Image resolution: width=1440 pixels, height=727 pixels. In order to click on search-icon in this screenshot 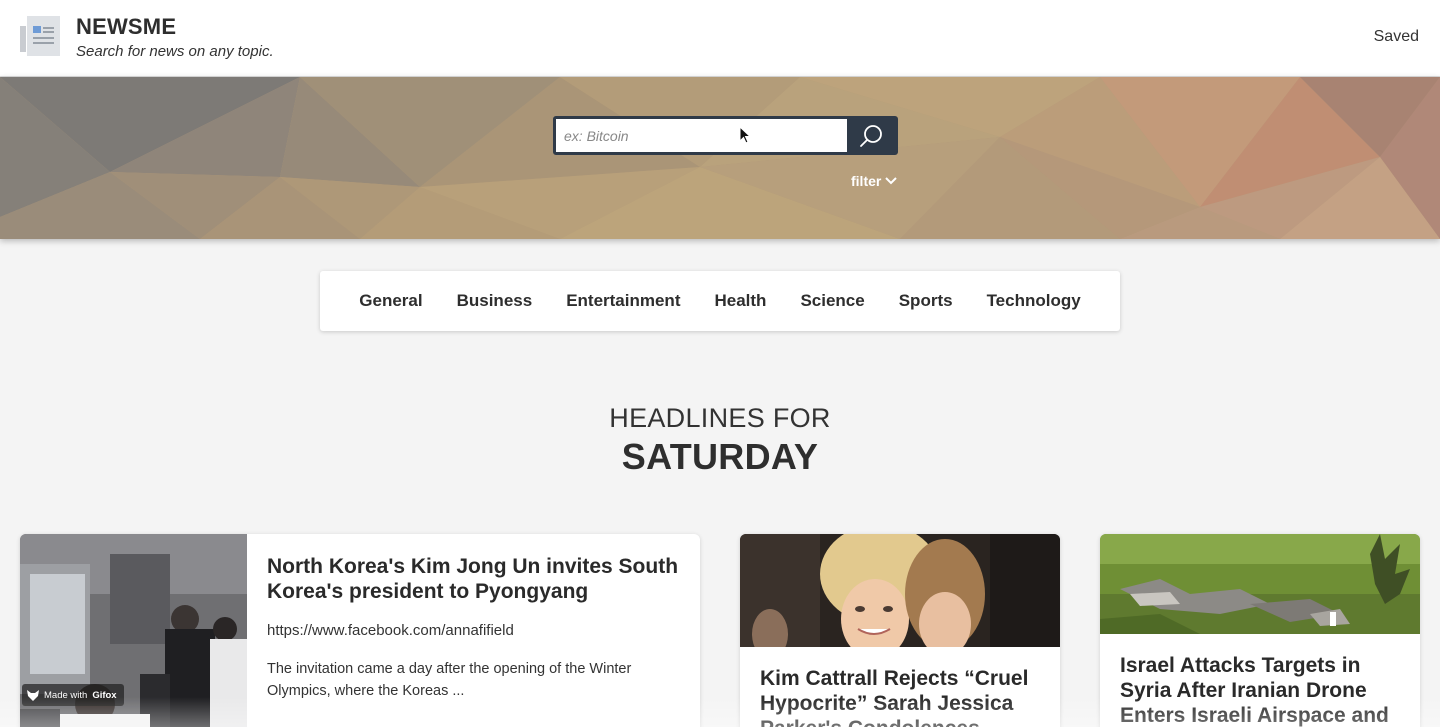, I will do `click(871, 135)`.